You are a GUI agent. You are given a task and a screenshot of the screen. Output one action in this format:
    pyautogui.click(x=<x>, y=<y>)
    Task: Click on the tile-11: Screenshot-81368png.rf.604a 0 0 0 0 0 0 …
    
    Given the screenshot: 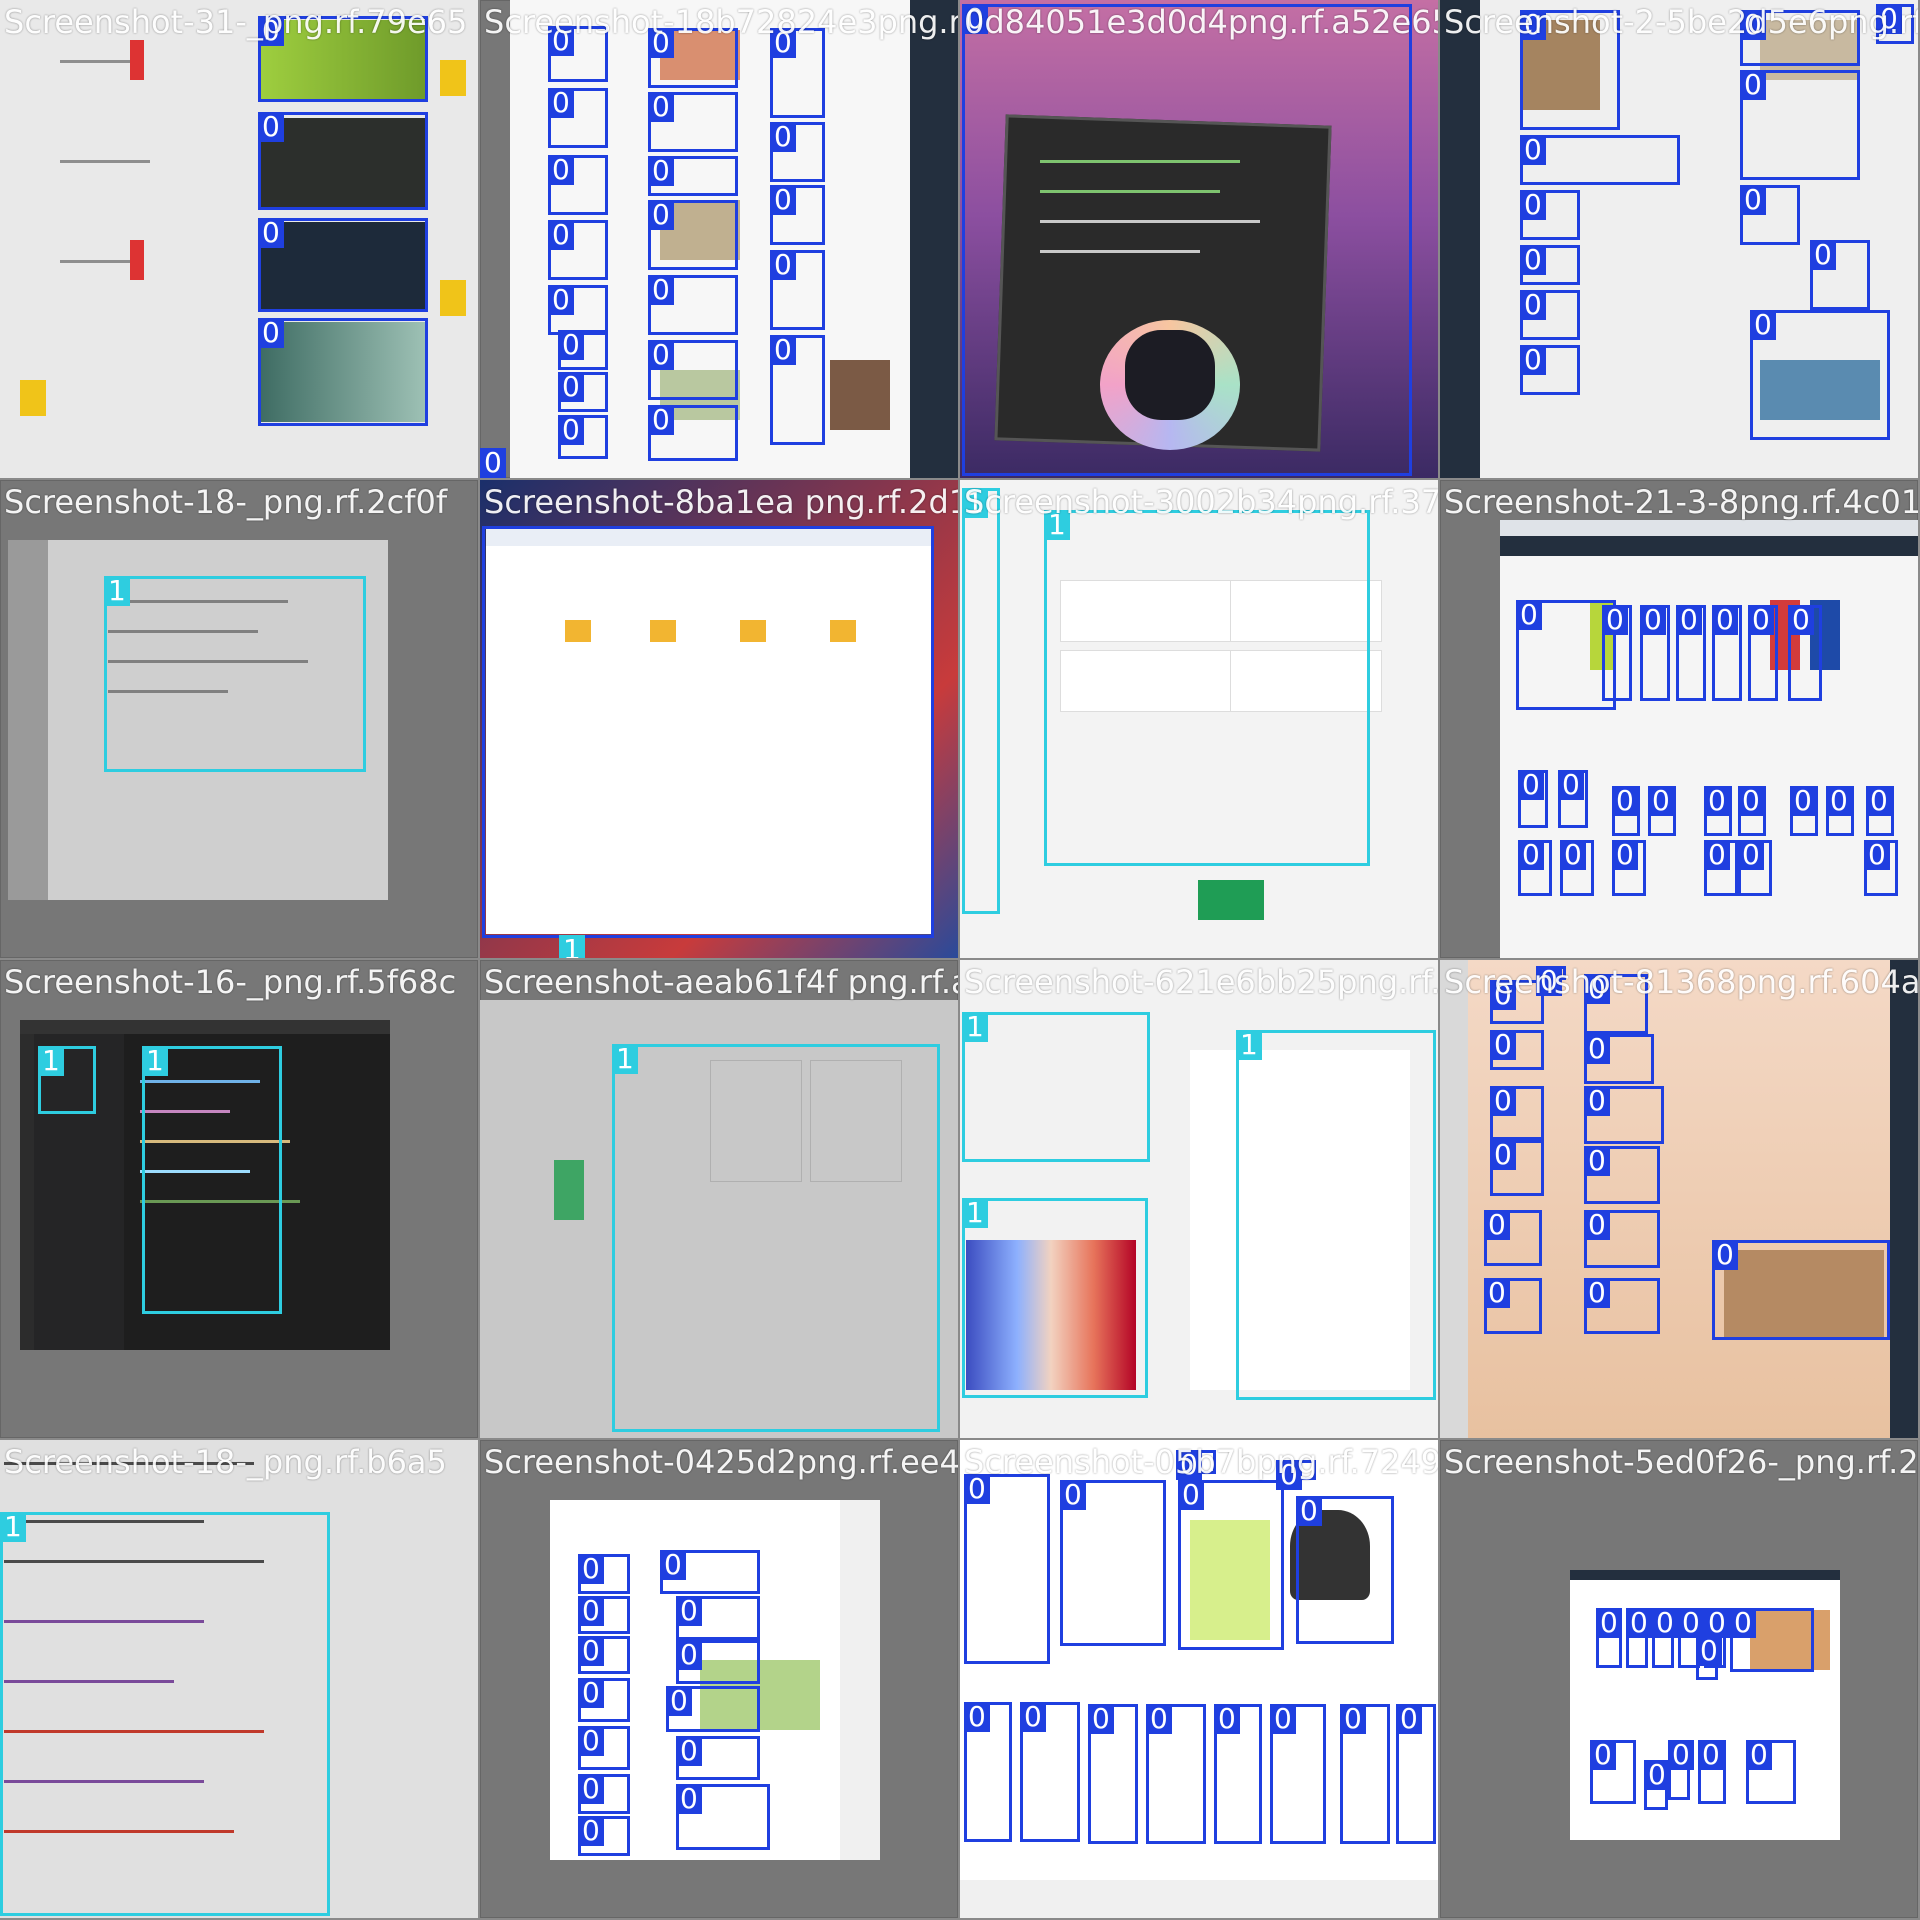 What is the action you would take?
    pyautogui.click(x=1679, y=1199)
    